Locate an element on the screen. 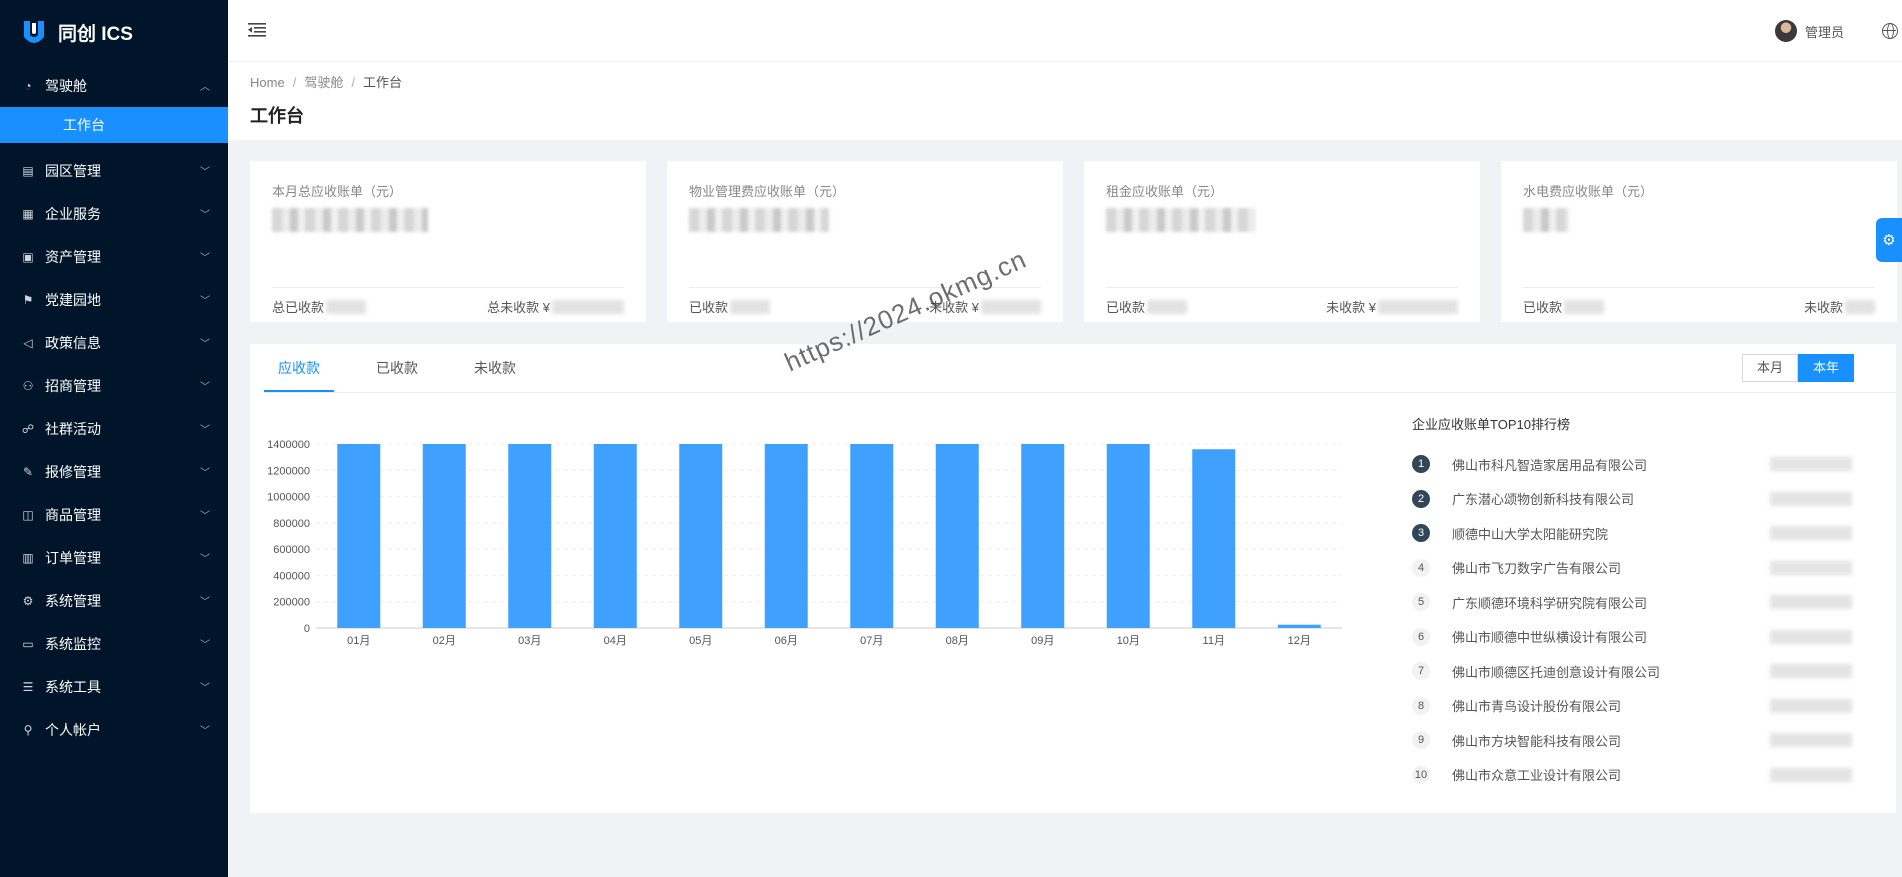  sidebar-item-label: 党建园地 is located at coordinates (73, 299).